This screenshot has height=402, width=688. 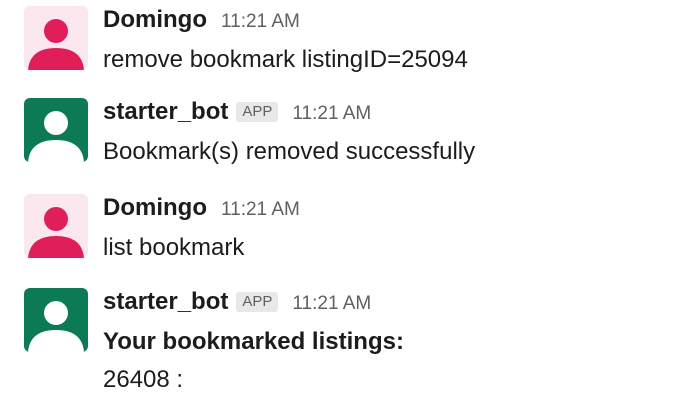 I want to click on message-text-heading: Your bookmarked listings:, so click(x=253, y=341).